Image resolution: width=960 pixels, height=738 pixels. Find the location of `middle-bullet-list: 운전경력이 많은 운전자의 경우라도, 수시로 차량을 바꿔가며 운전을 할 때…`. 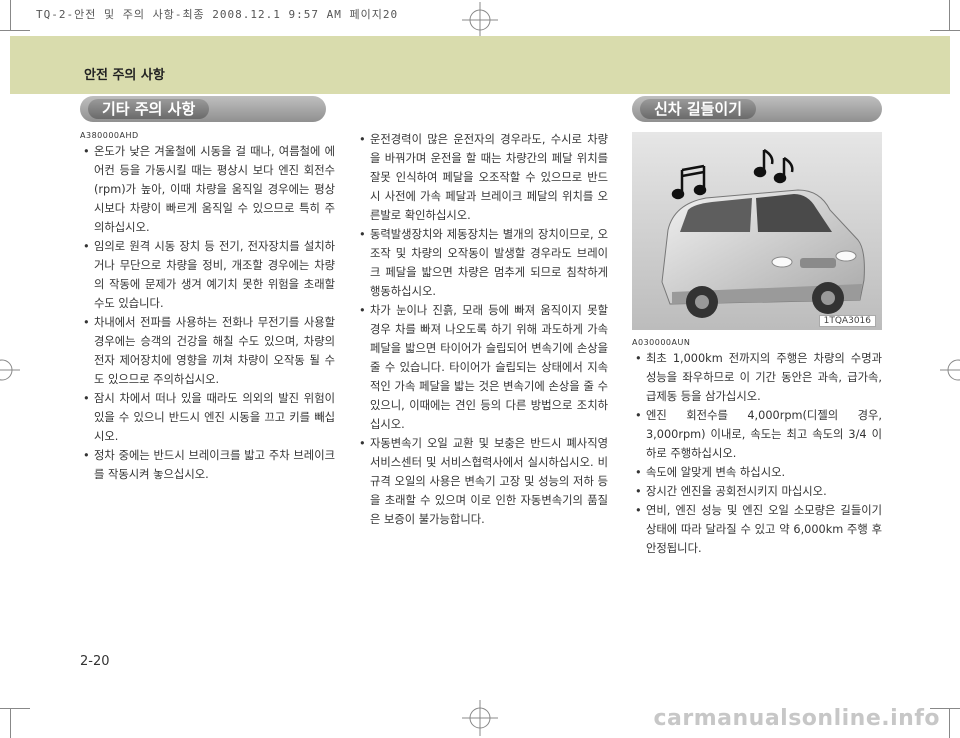

middle-bullet-list: 운전경력이 많은 운전자의 경우라도, 수시로 차량을 바꿔가며 운전을 할 때… is located at coordinates (482, 329).